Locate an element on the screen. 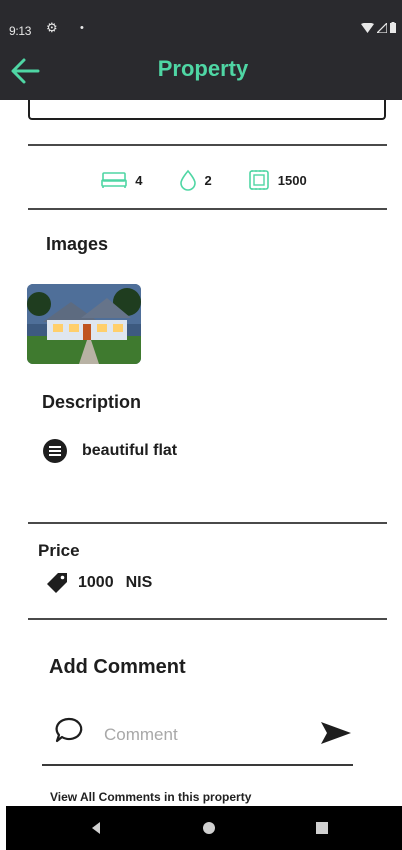  square-recents-icon is located at coordinates (322, 828).